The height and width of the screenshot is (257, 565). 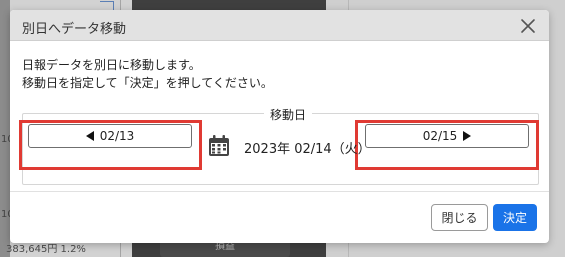 I want to click on triangle-right-icon, so click(x=467, y=136).